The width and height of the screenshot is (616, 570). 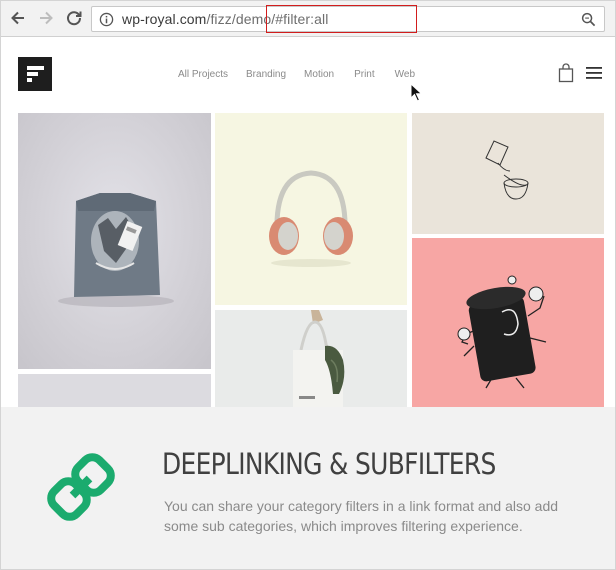 What do you see at coordinates (329, 464) in the screenshot?
I see `feature-title: DEEPLINKING & SUBFILTERS` at bounding box center [329, 464].